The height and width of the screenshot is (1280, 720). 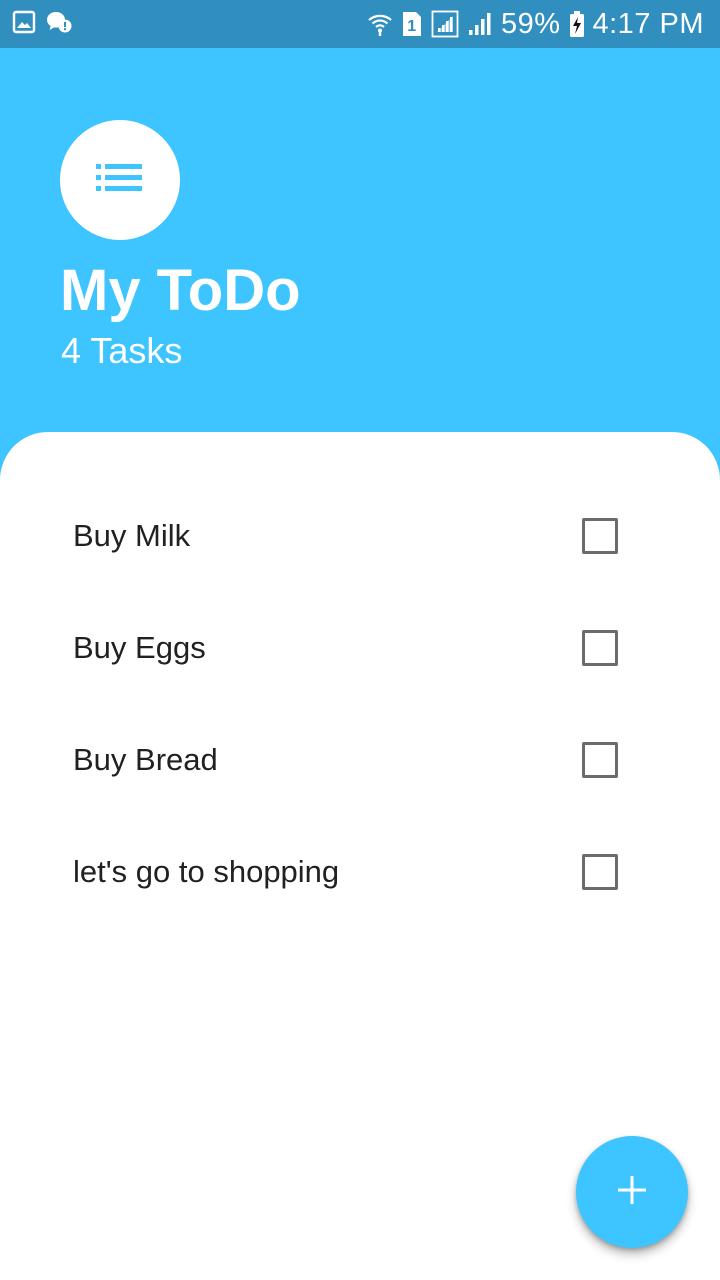 What do you see at coordinates (180, 290) in the screenshot?
I see `page-title: My ToDo` at bounding box center [180, 290].